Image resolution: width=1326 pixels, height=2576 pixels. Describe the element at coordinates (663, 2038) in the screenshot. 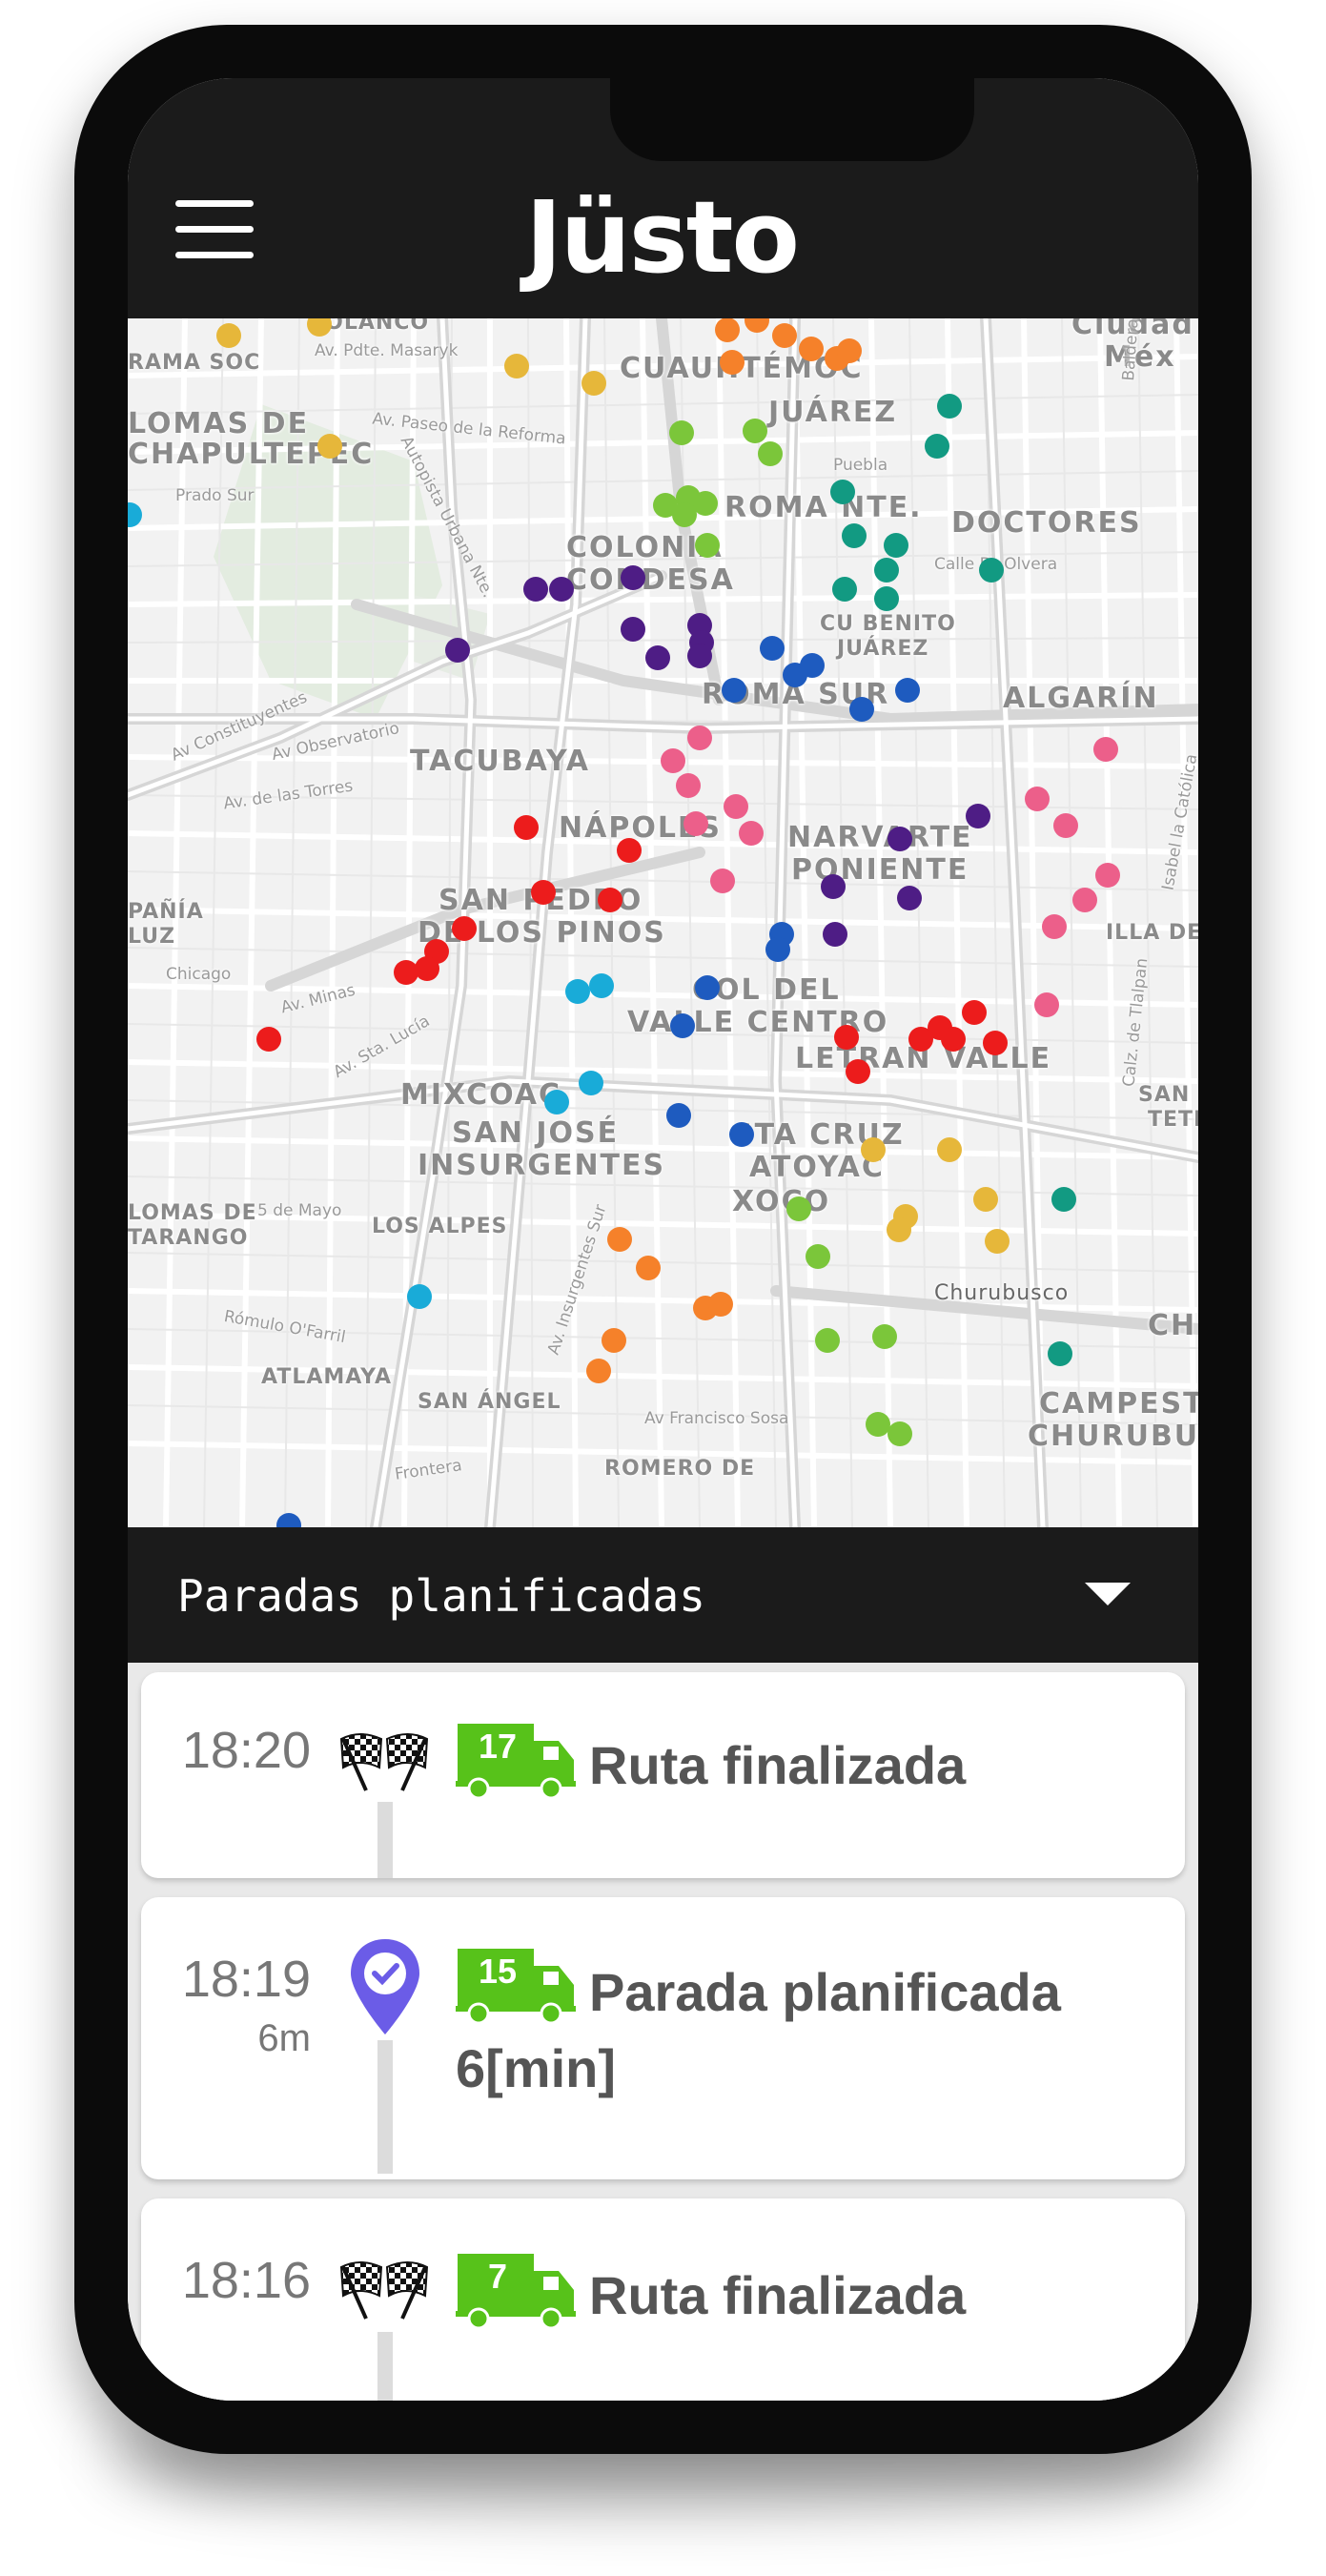

I see `stop-card: 18:19 6m 15 Parada planificada 6[min]` at that location.